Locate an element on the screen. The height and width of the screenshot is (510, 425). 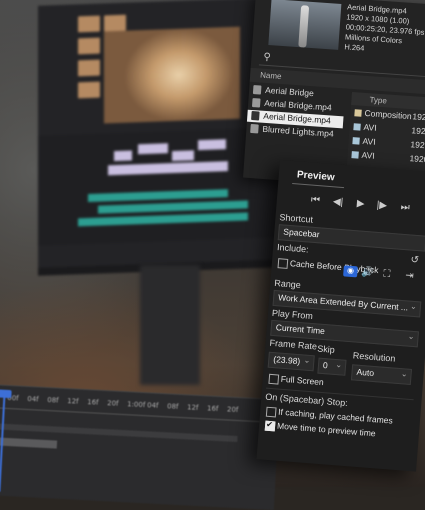
dropdown-value: Current Time is located at coordinates (300, 329).